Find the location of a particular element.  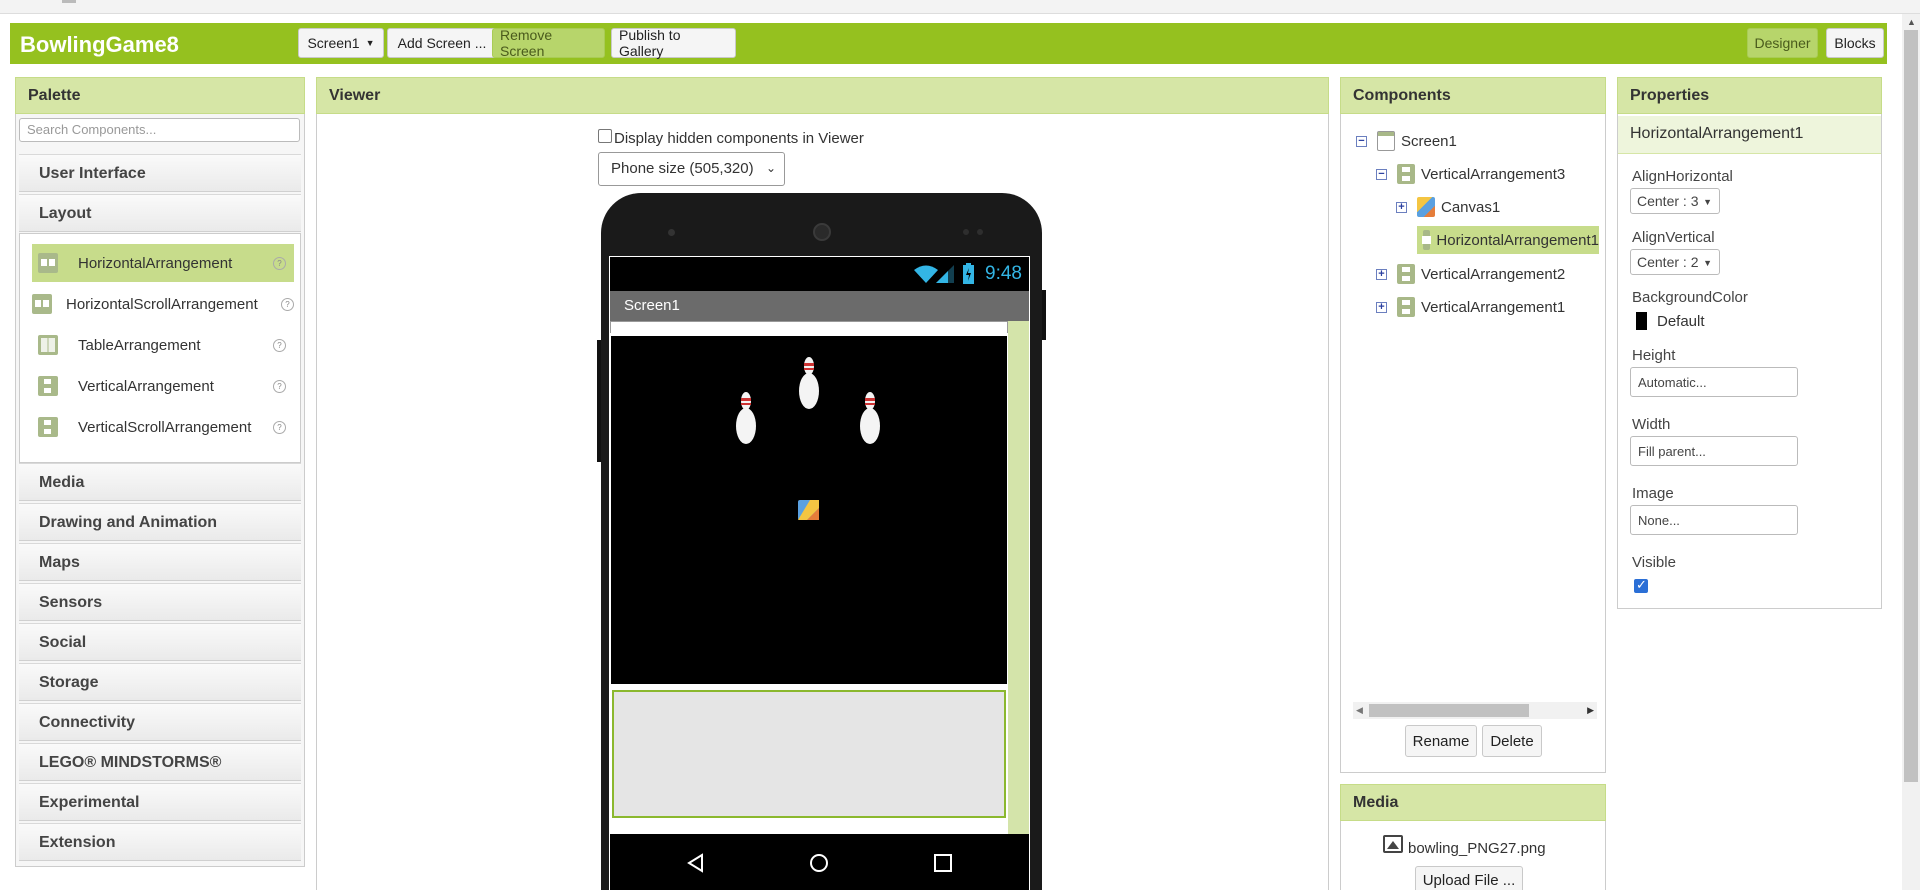

category-social: Social is located at coordinates (160, 642).